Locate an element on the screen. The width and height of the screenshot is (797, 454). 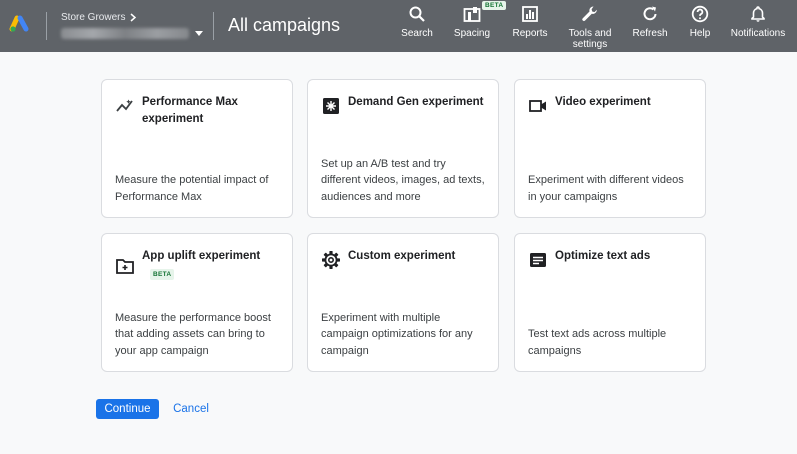
chevron-down-icon is located at coordinates (199, 33).